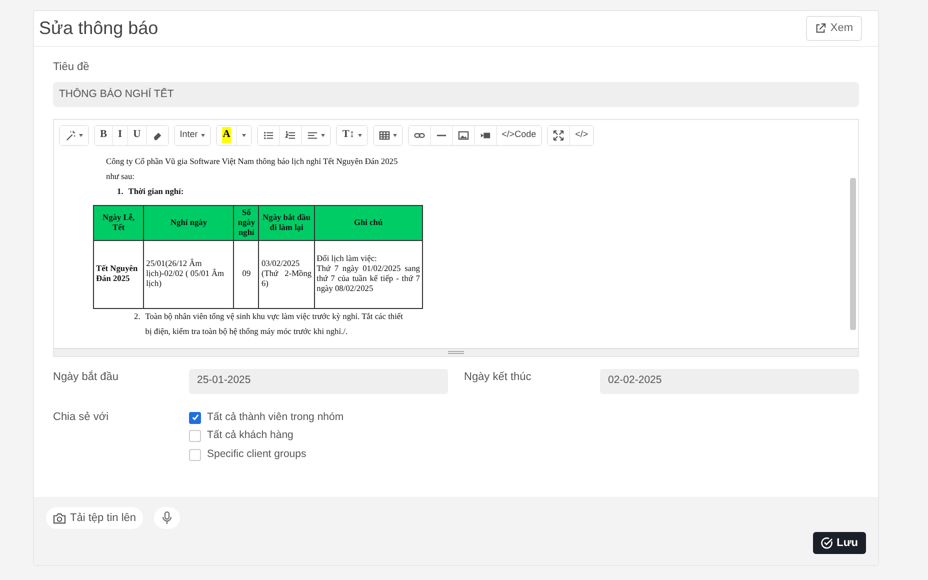  I want to click on resize-handle, so click(456, 352).